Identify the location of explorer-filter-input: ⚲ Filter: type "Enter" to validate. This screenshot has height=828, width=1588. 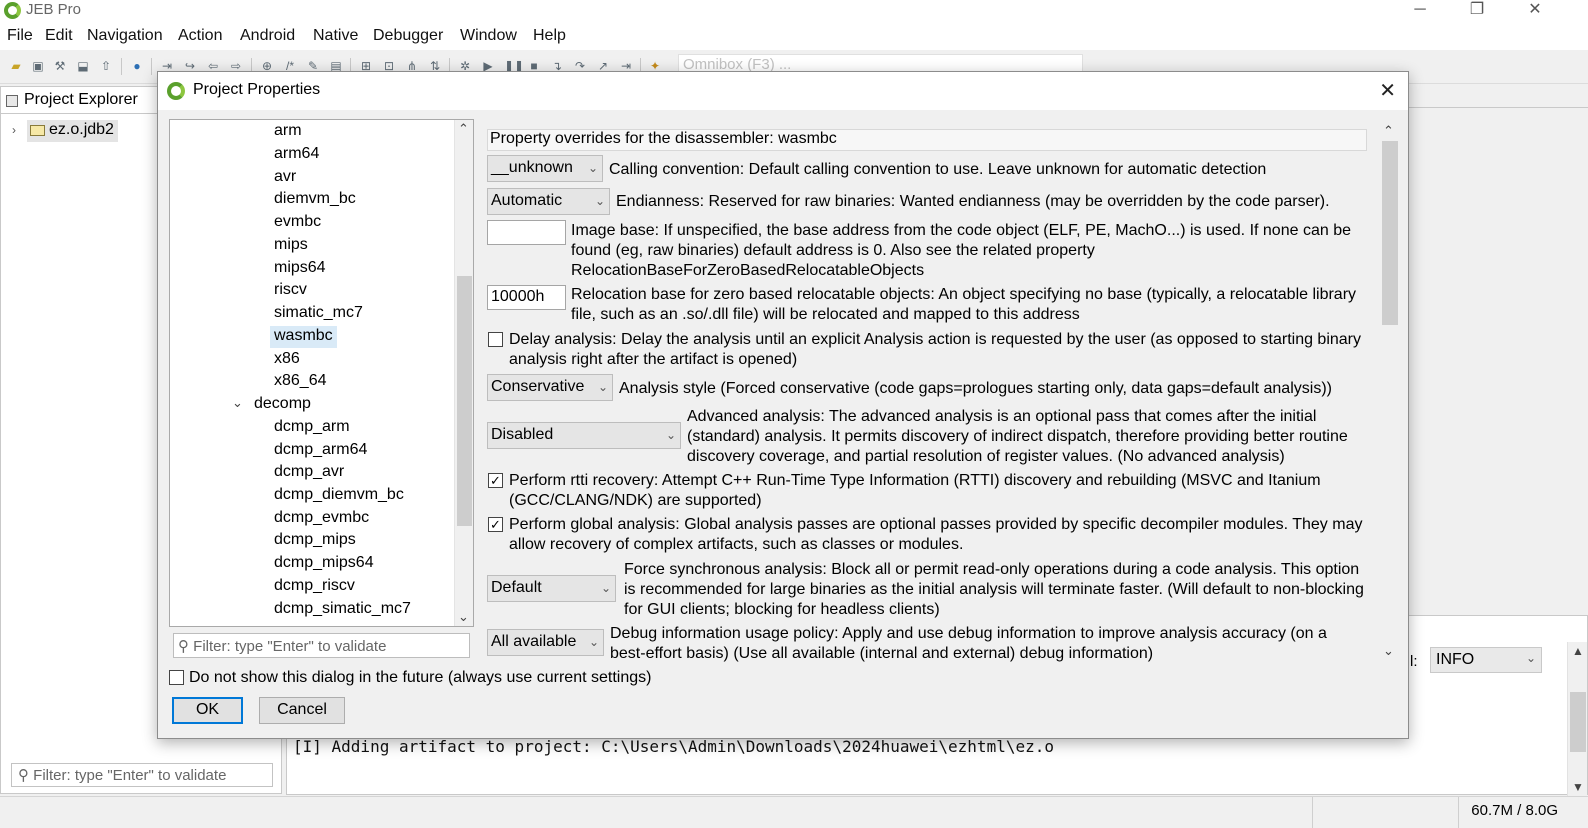
(142, 775).